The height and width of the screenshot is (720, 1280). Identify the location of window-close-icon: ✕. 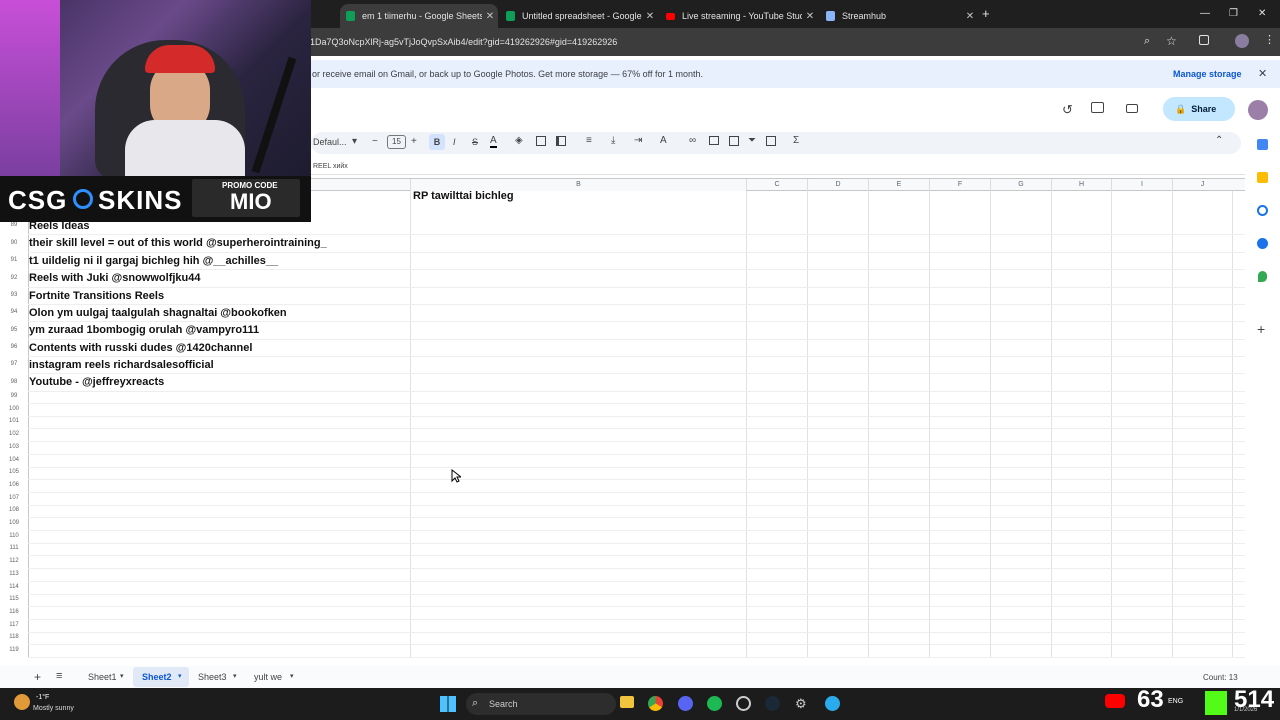
(1262, 13).